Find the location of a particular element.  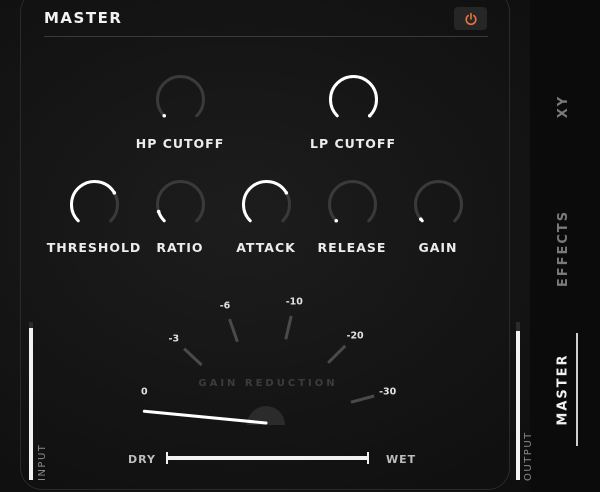

gain-reduction-tick-label: -6 is located at coordinates (225, 306).